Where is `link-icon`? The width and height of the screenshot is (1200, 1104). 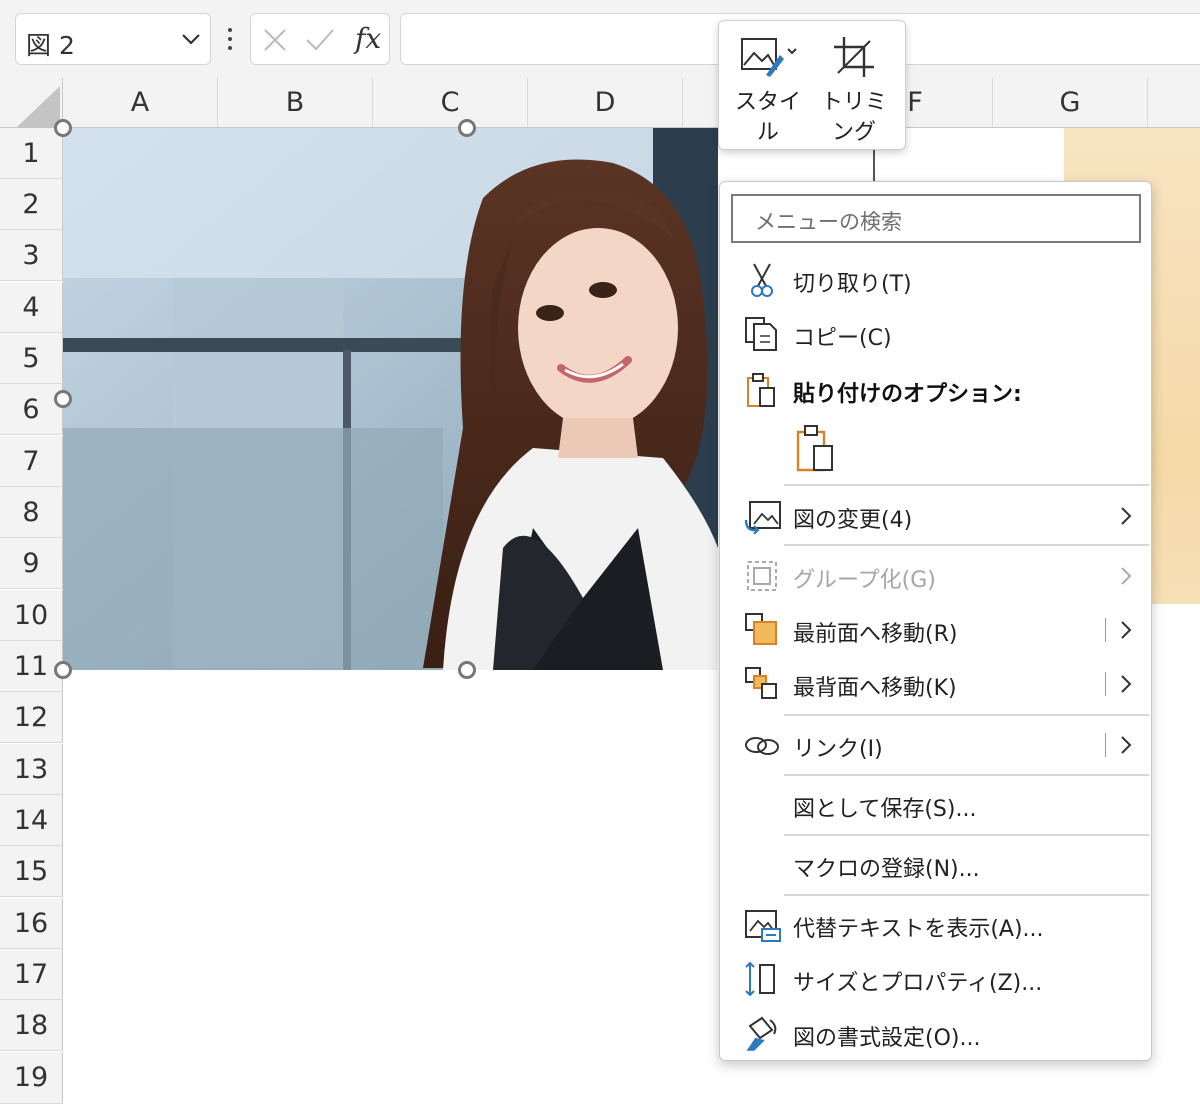 link-icon is located at coordinates (762, 746).